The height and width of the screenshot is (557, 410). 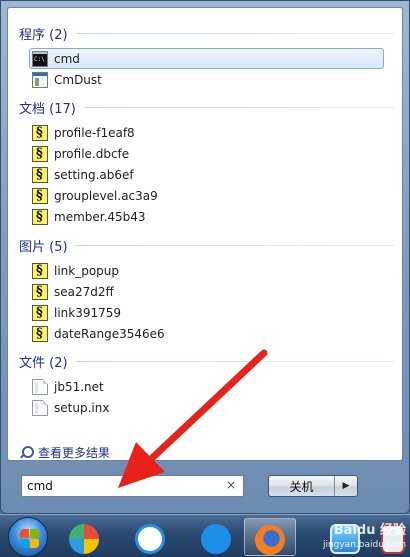 I want to click on result-item-label: grouplevel.ac3a9, so click(x=106, y=195).